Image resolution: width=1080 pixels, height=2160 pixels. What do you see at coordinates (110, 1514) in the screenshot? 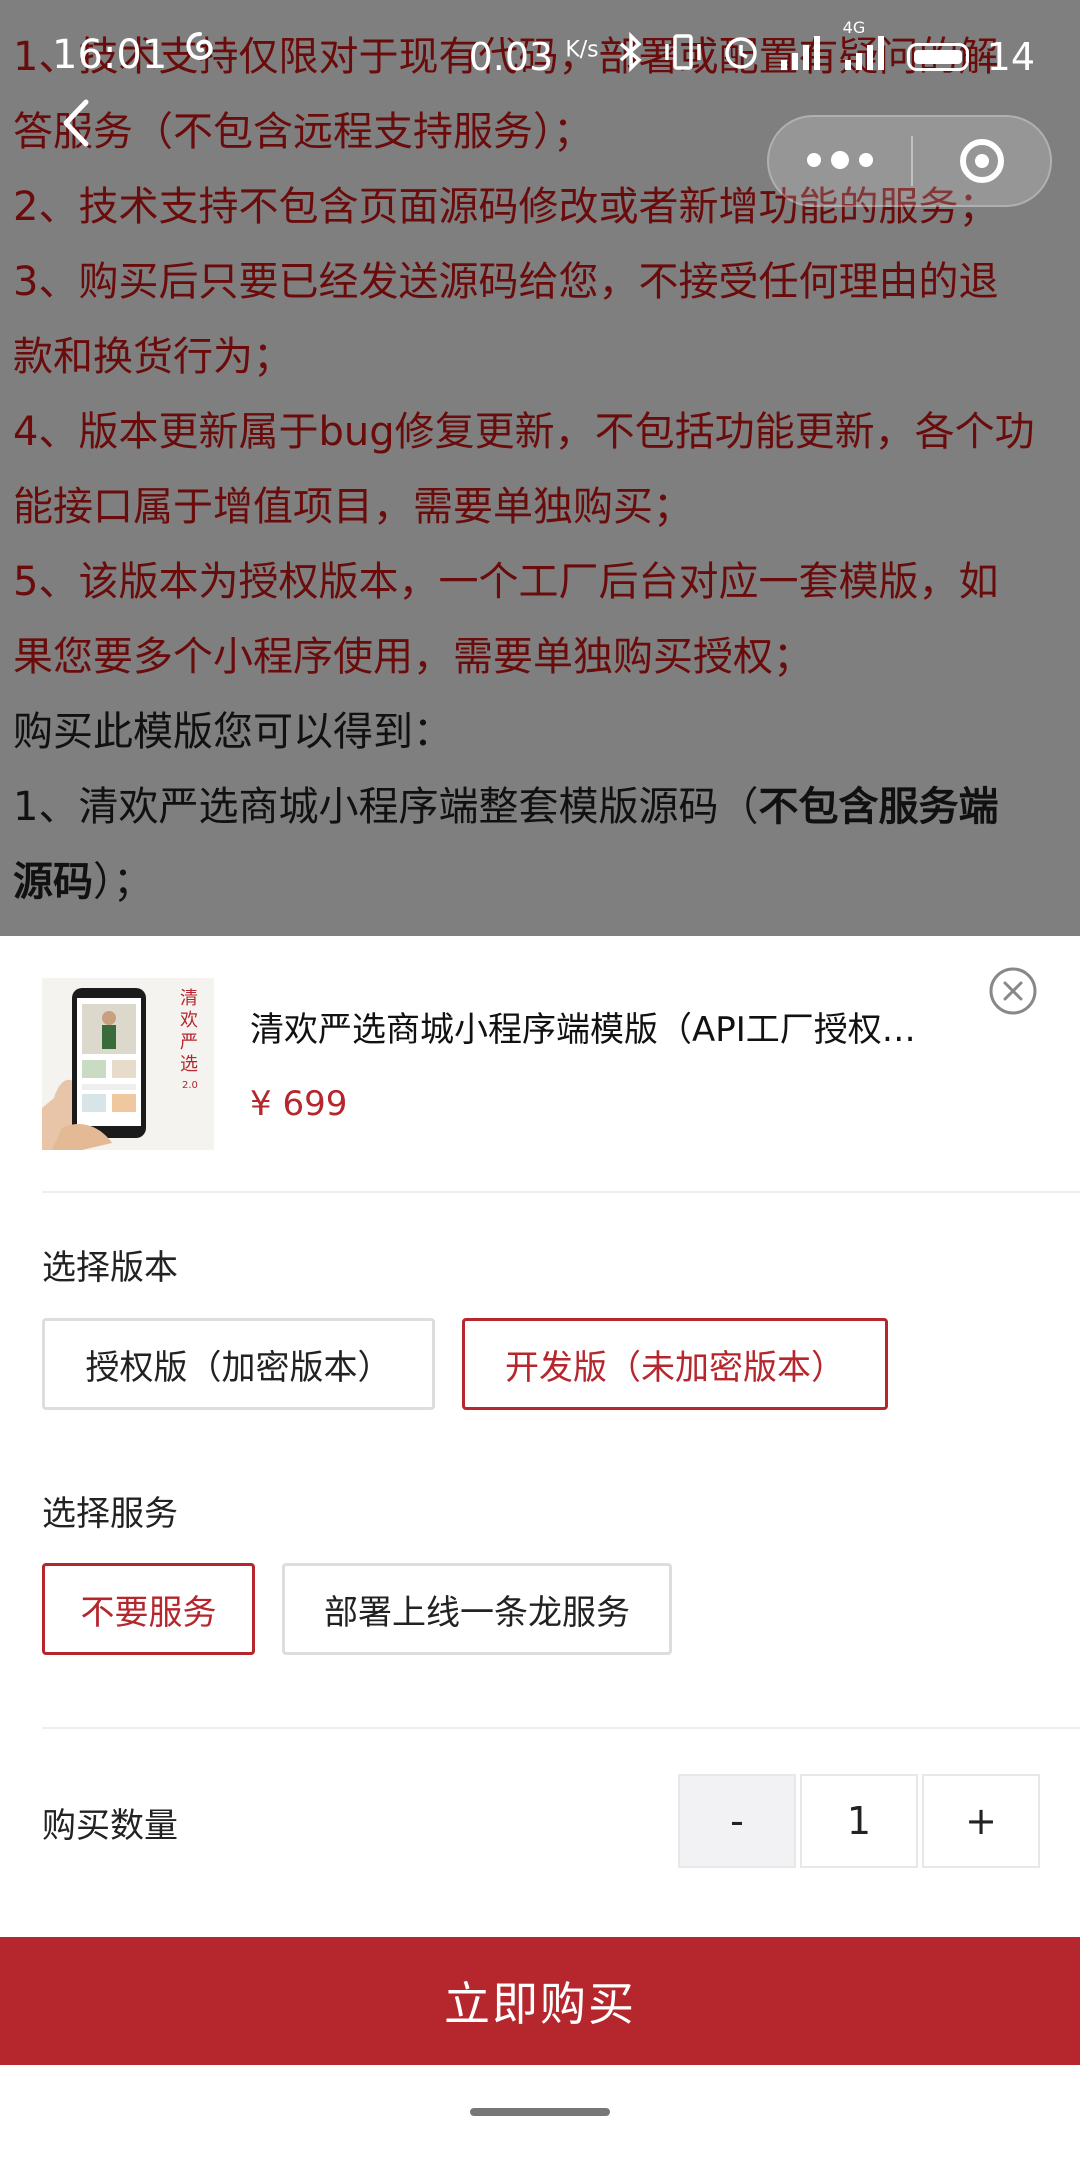
I see `service-section-label: 选择服务` at bounding box center [110, 1514].